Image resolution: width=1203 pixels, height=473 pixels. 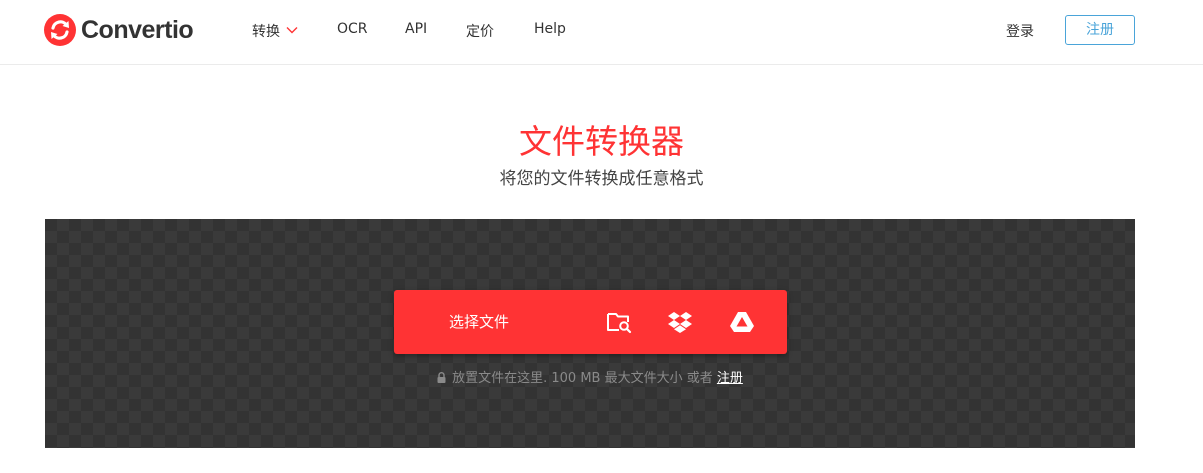 I want to click on convertio-logo-icon, so click(x=60, y=30).